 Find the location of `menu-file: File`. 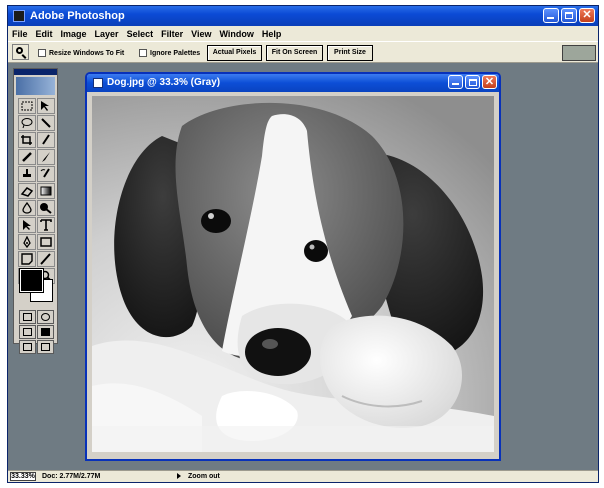

menu-file: File is located at coordinates (20, 34).